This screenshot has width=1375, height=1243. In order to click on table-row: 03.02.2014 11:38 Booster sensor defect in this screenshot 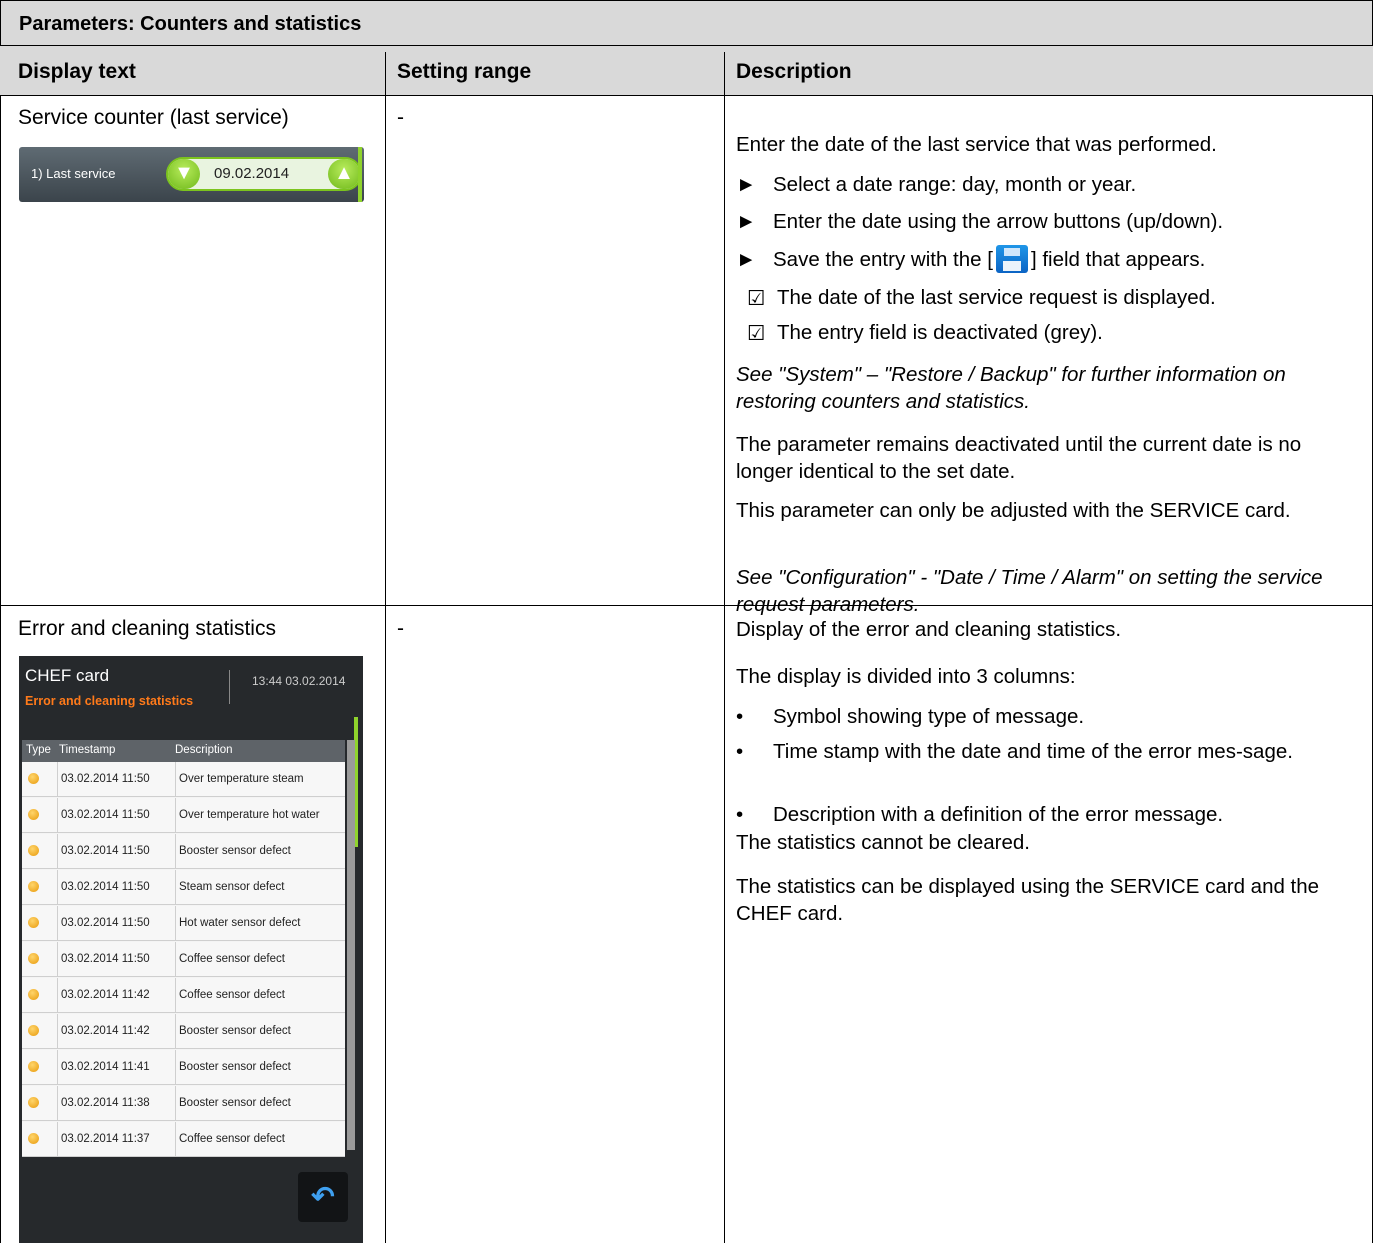, I will do `click(183, 1103)`.